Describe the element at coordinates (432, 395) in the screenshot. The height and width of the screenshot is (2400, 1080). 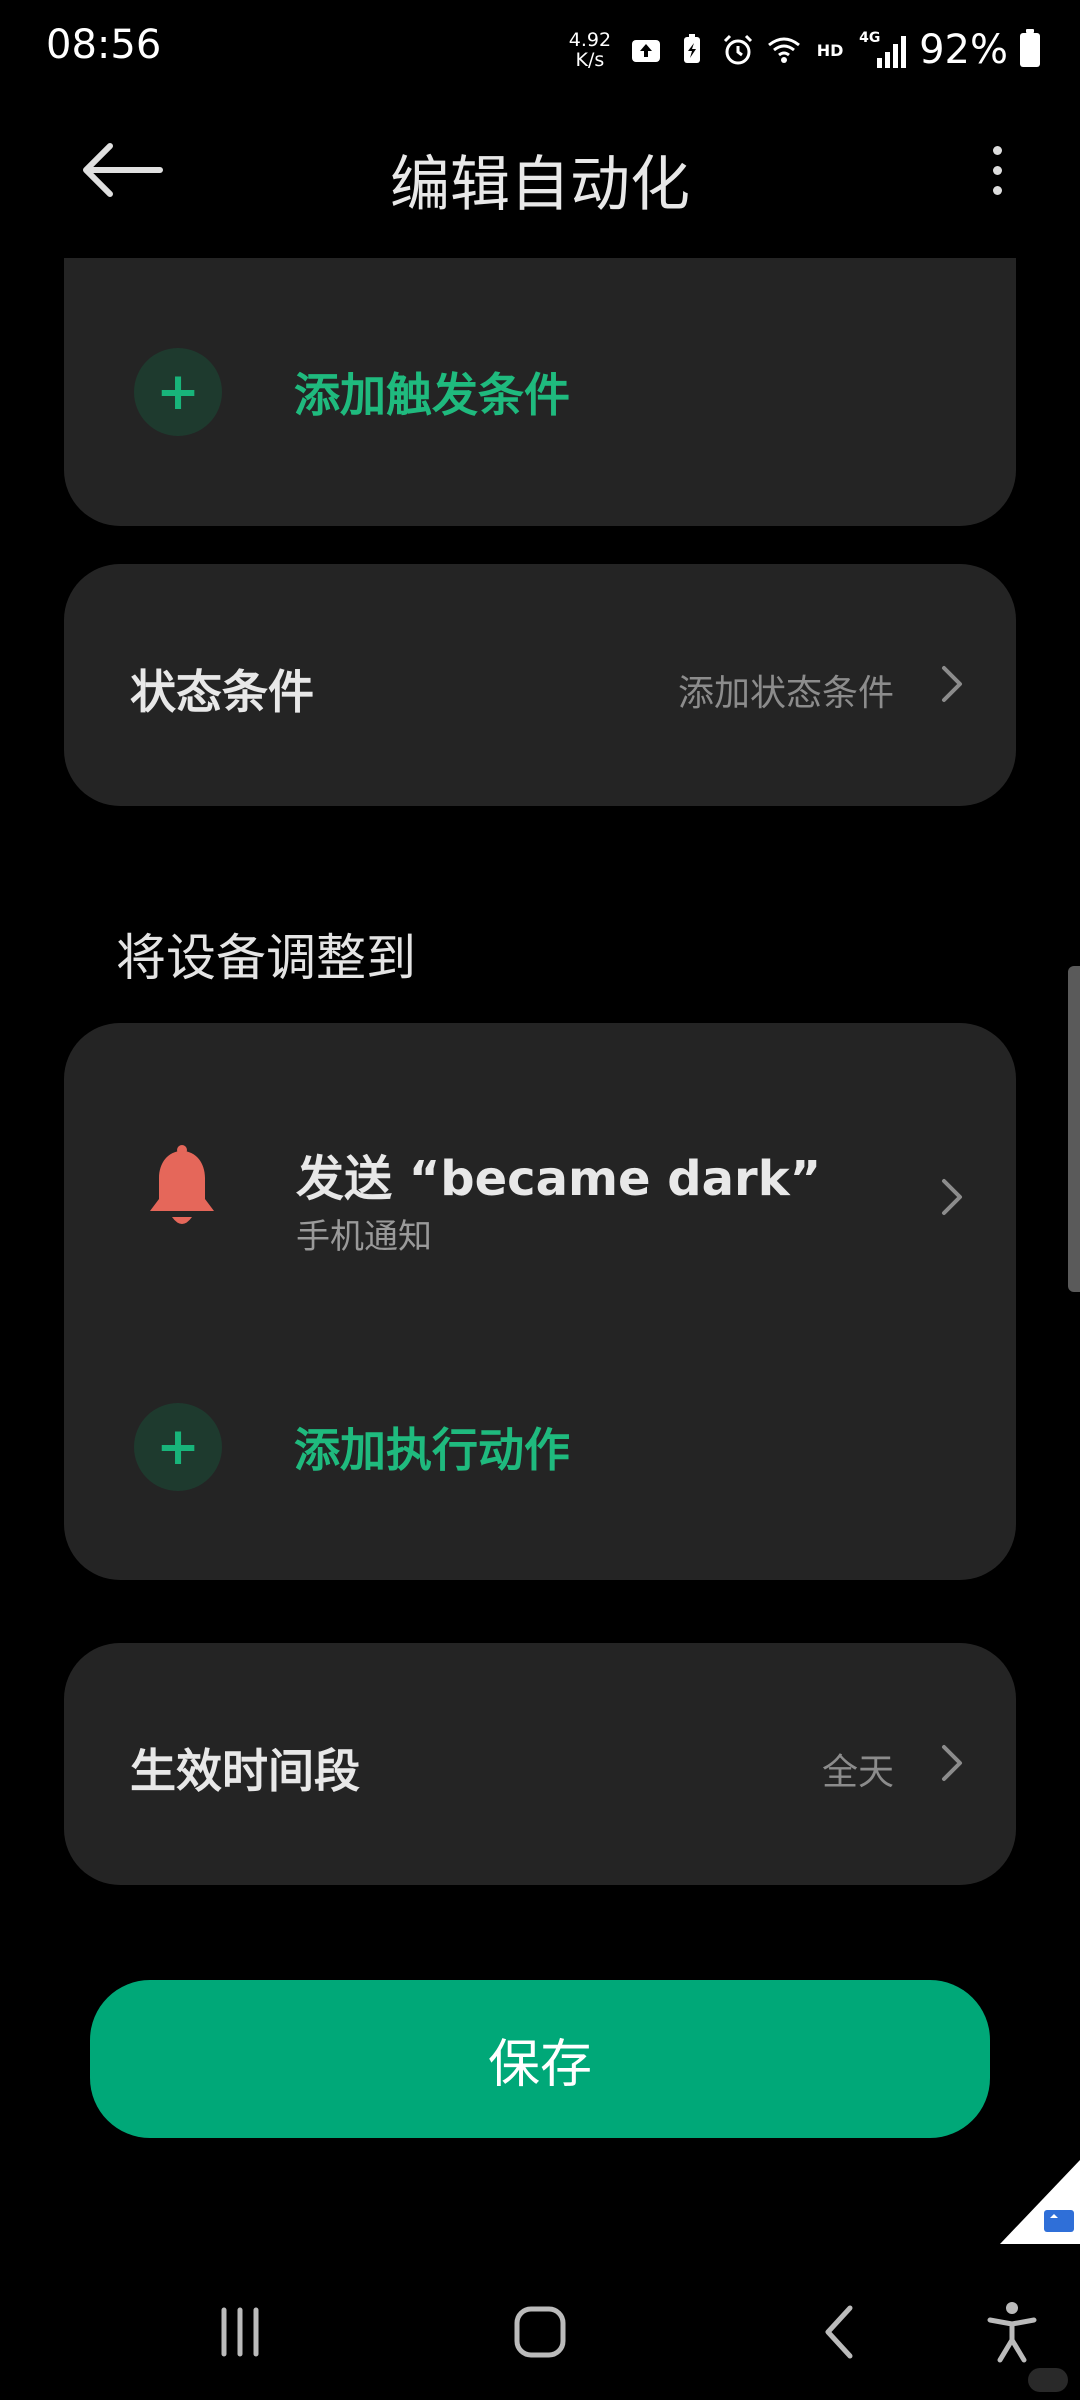
I see `add-trigger-label: 添加触发条件` at that location.